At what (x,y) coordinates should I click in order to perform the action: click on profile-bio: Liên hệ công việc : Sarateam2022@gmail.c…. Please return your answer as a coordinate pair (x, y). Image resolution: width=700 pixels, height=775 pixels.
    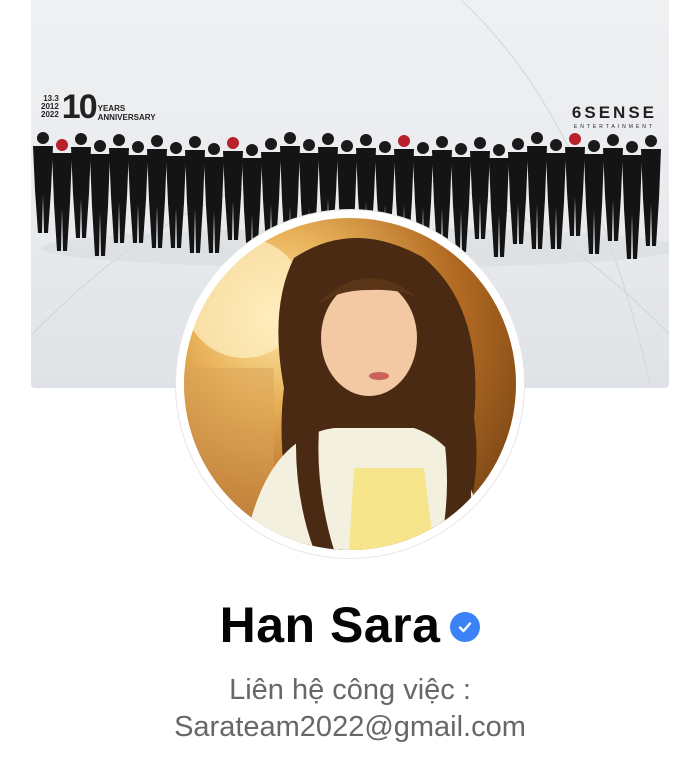
    Looking at the image, I should click on (350, 709).